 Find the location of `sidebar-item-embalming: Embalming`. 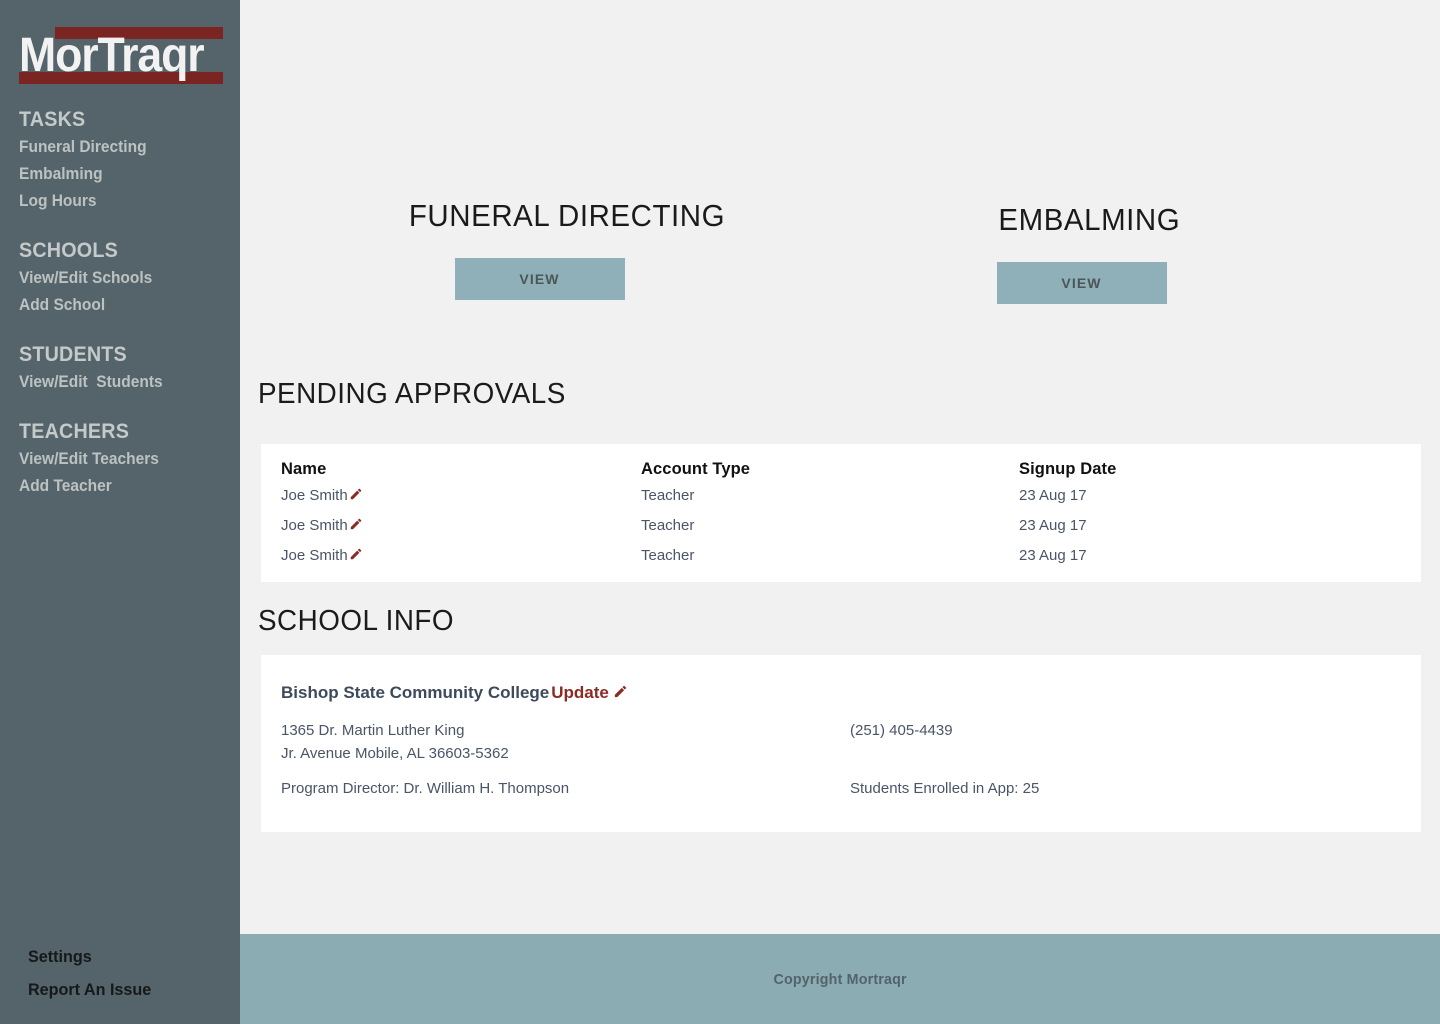

sidebar-item-embalming: Embalming is located at coordinates (117, 174).